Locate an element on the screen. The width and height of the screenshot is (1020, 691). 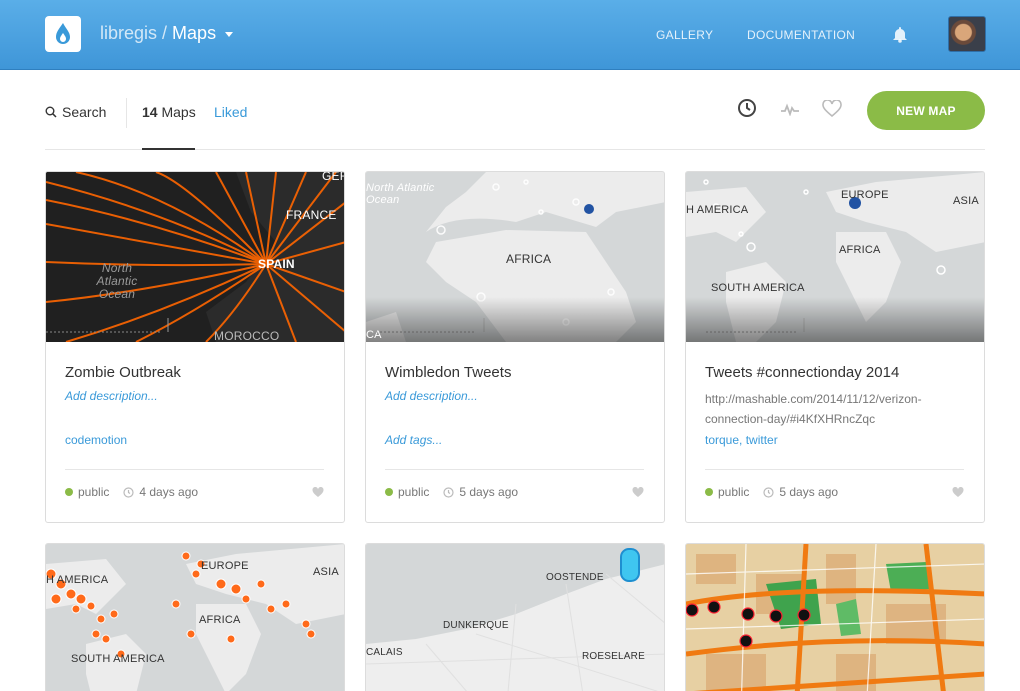
updated-time: 4 days ago is located at coordinates (169, 492).